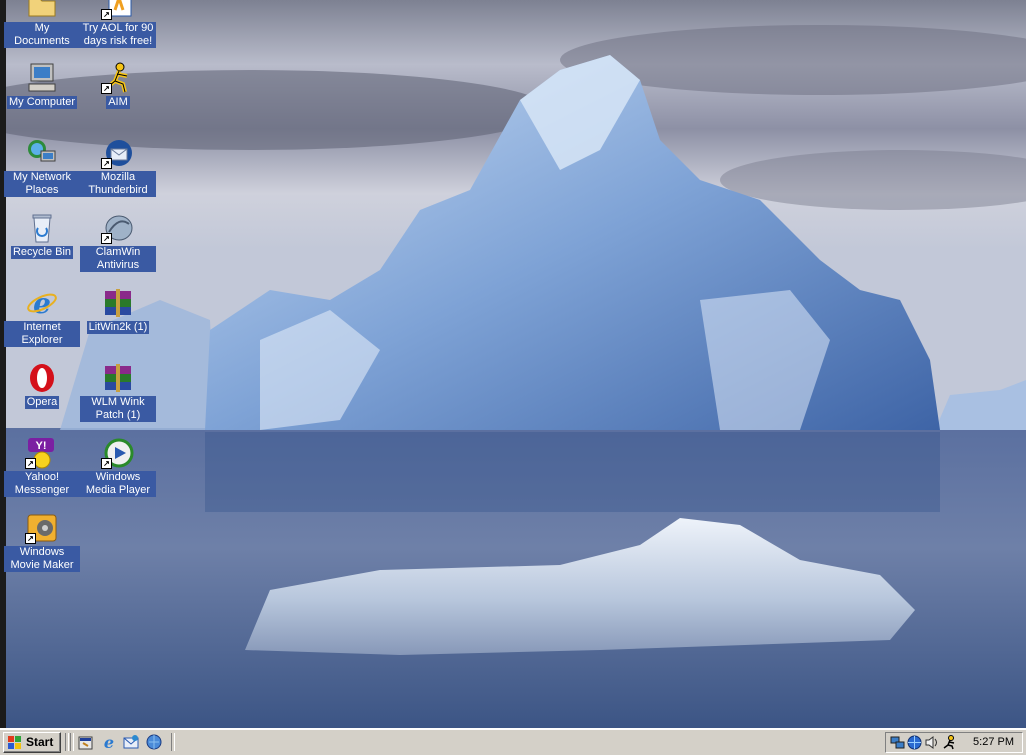  I want to click on start-button: Start, so click(32, 742).